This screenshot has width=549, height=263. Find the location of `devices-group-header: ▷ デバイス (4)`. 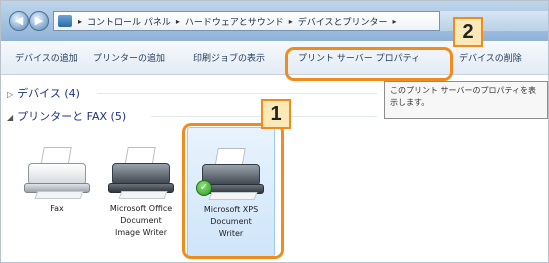

devices-group-header: ▷ デバイス (4) is located at coordinates (43, 93).